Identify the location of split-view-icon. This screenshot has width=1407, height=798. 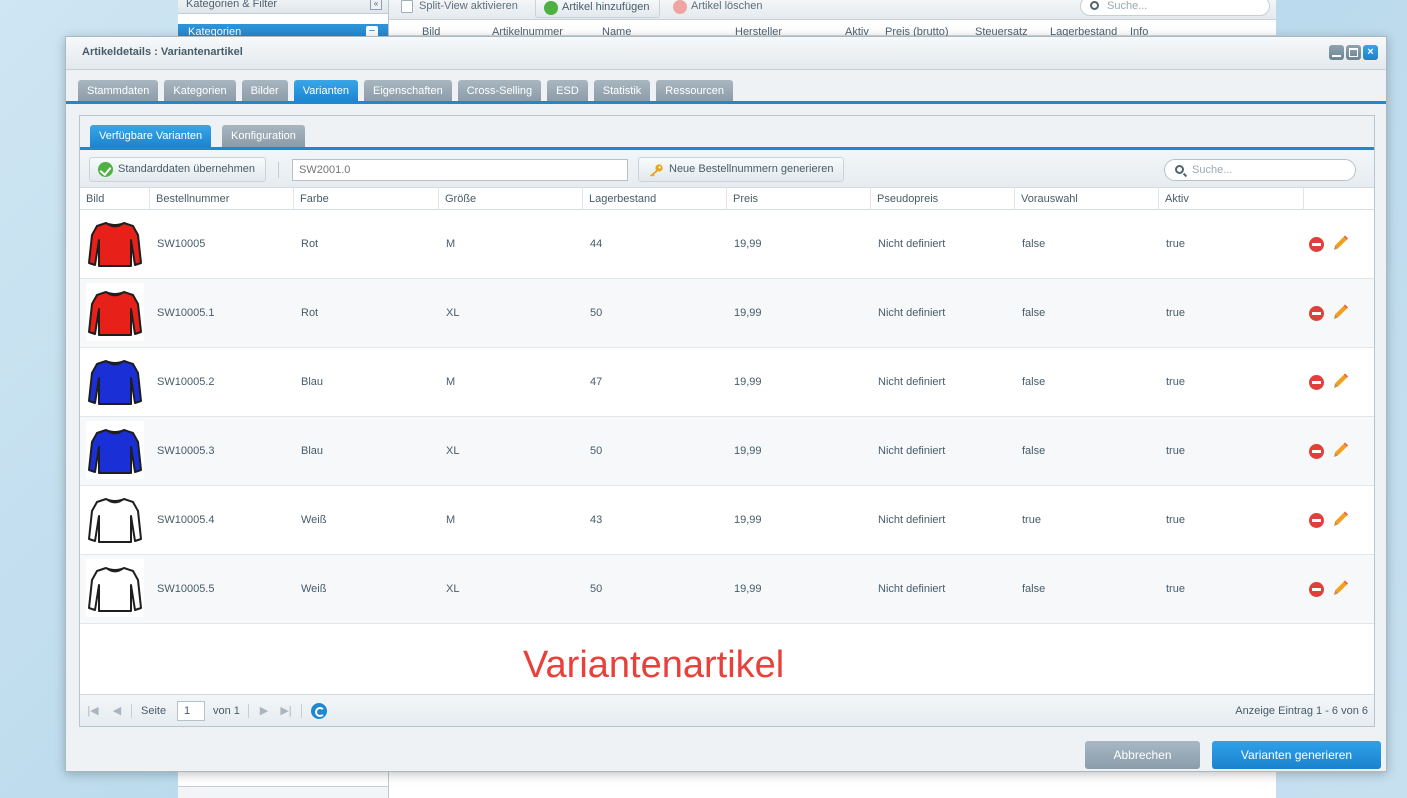
(407, 6).